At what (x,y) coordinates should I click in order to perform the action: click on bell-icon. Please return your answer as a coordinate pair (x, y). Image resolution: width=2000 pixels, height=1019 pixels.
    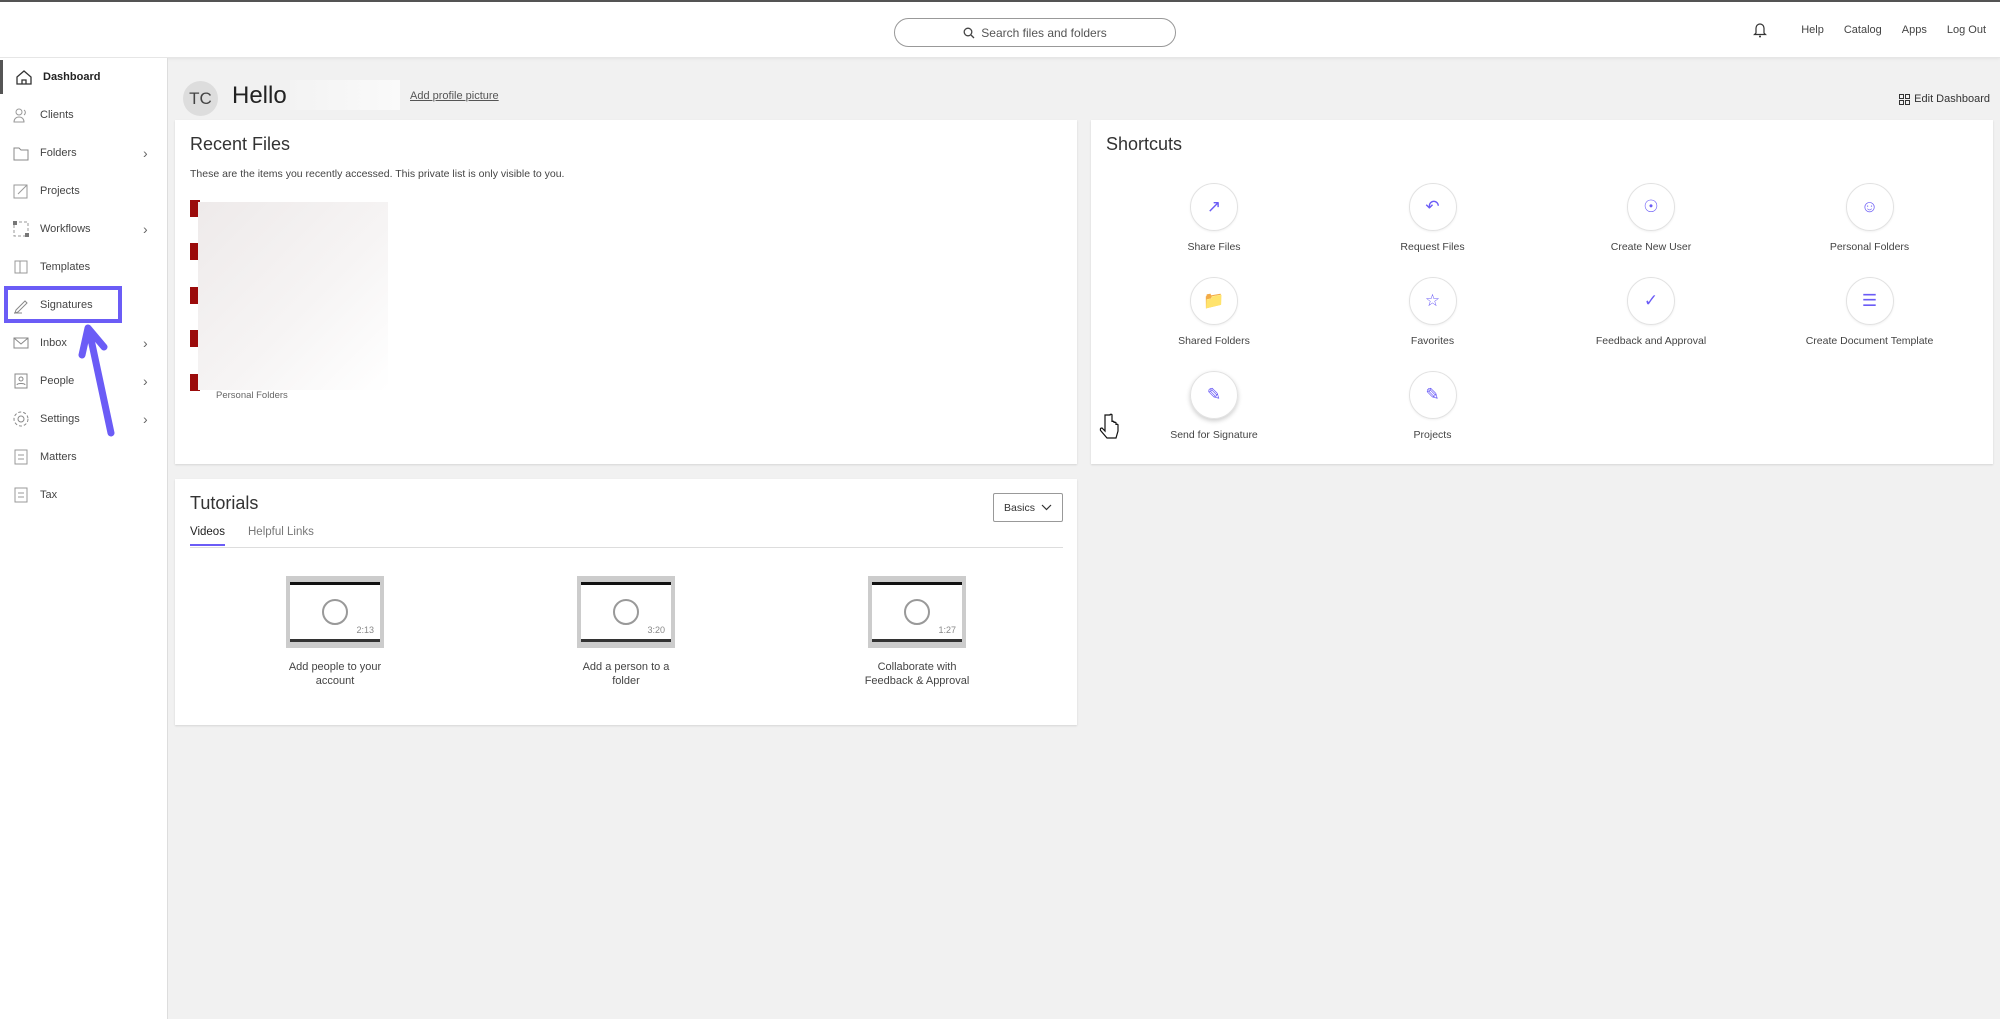
    Looking at the image, I should click on (1760, 30).